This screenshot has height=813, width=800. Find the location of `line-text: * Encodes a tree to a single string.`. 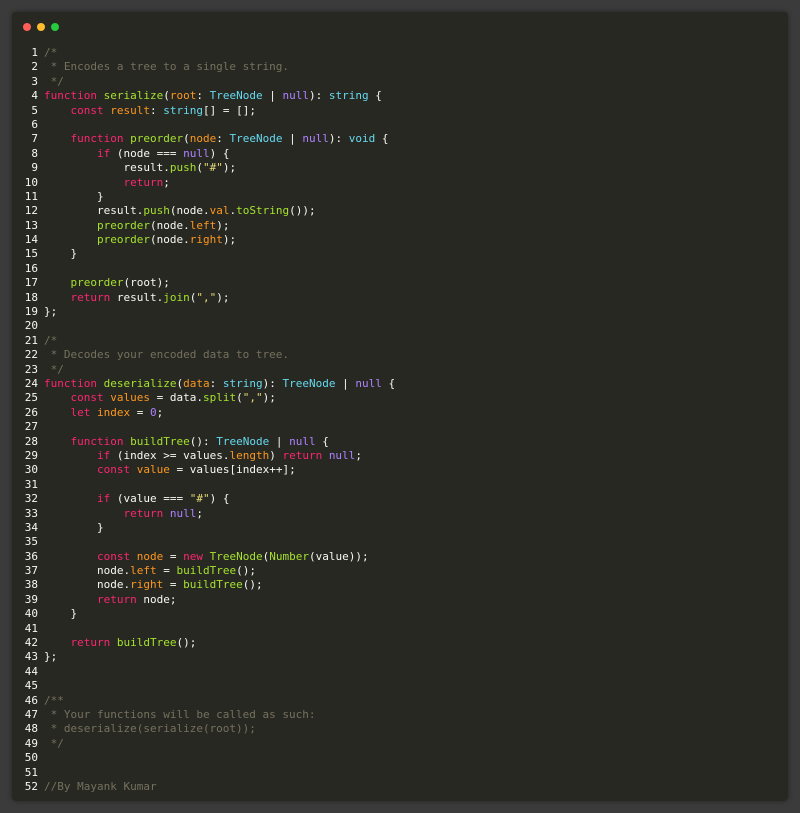

line-text: * Encodes a tree to a single string. is located at coordinates (163, 67).